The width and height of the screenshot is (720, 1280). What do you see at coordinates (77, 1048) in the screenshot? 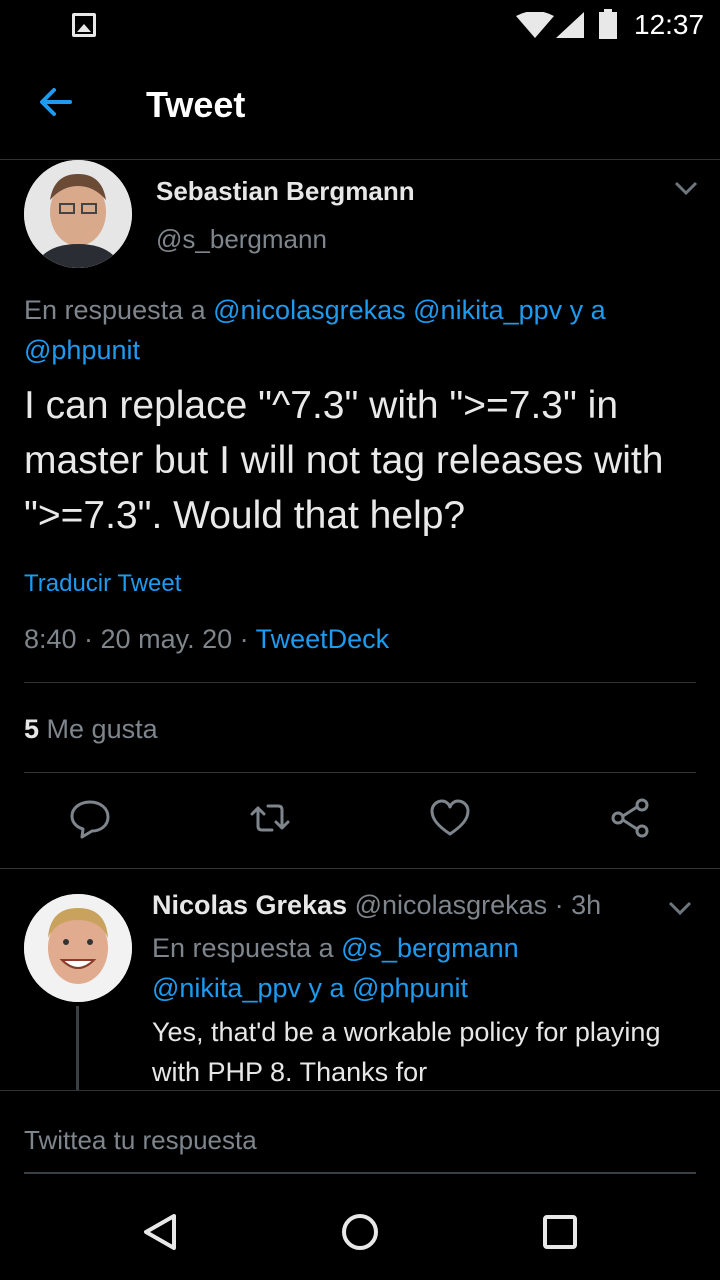
I see `thread-line` at bounding box center [77, 1048].